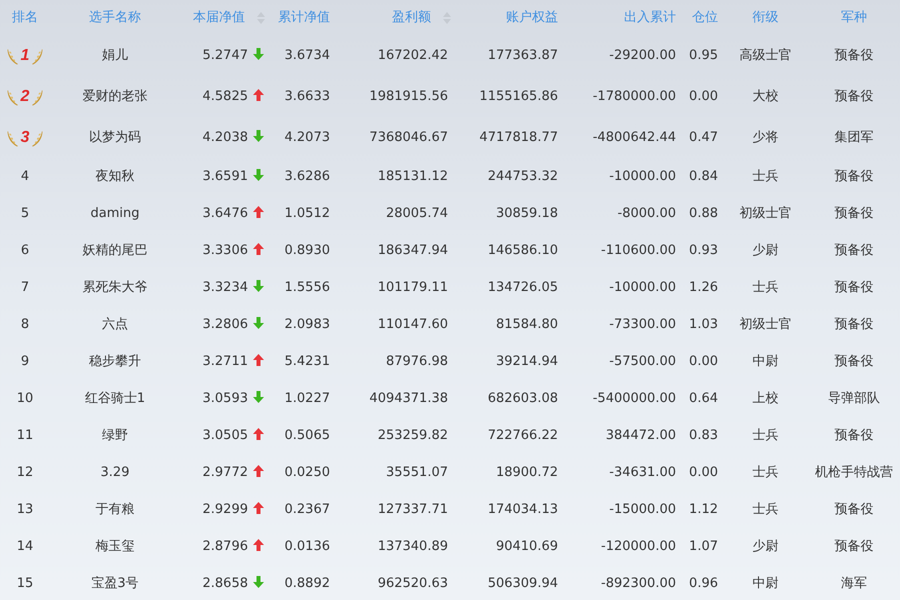  What do you see at coordinates (307, 547) in the screenshot?
I see `table-cell-text: 0.0136` at bounding box center [307, 547].